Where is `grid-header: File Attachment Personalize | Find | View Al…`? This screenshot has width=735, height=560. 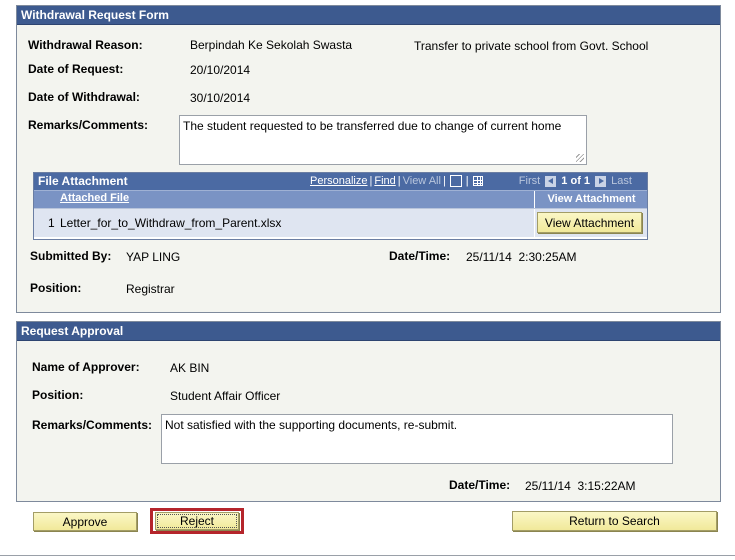 grid-header: File Attachment Personalize | Find | View Al… is located at coordinates (340, 181).